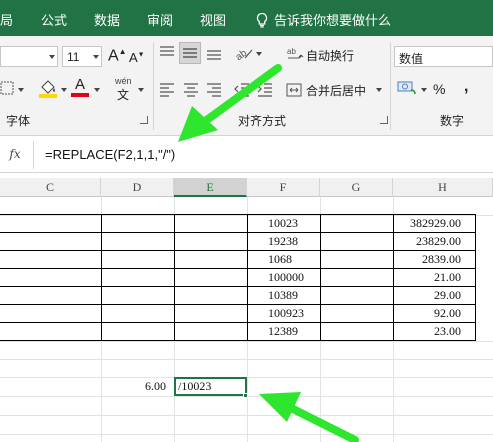 Image resolution: width=493 pixels, height=442 pixels. Describe the element at coordinates (18, 121) in the screenshot. I see `font-group-label: 字体` at that location.